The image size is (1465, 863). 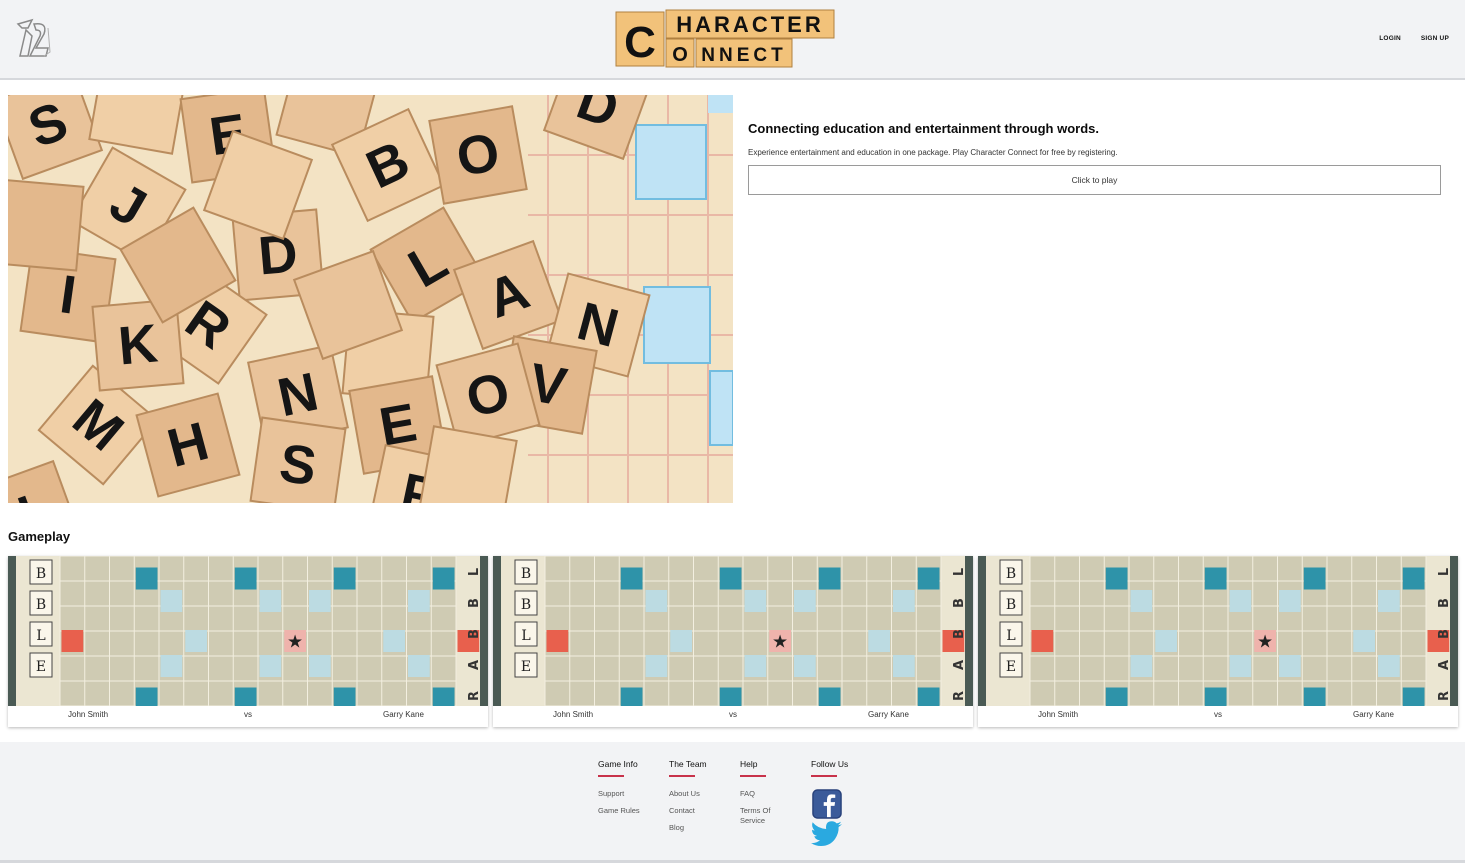 What do you see at coordinates (39, 536) in the screenshot?
I see `gameplay-heading: Gameplay` at bounding box center [39, 536].